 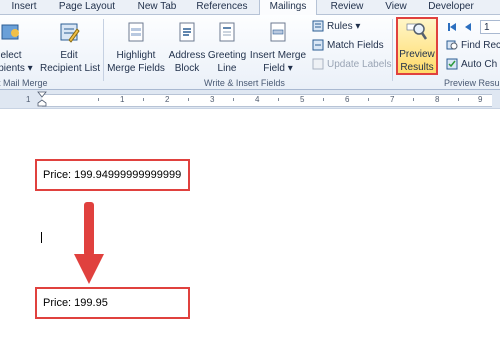 I want to click on first-record-button, so click(x=453, y=28).